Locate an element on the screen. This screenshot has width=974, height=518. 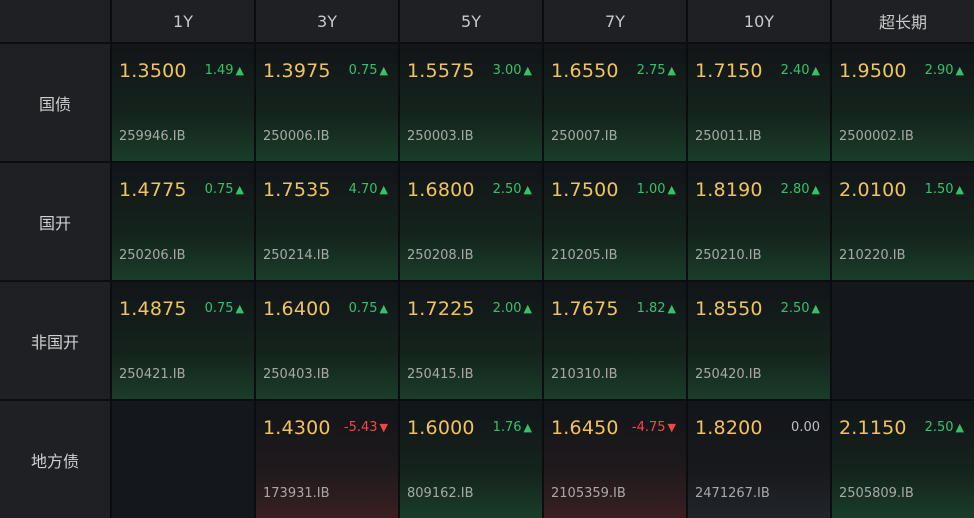
change-value: 1.49 ▲ is located at coordinates (224, 70).